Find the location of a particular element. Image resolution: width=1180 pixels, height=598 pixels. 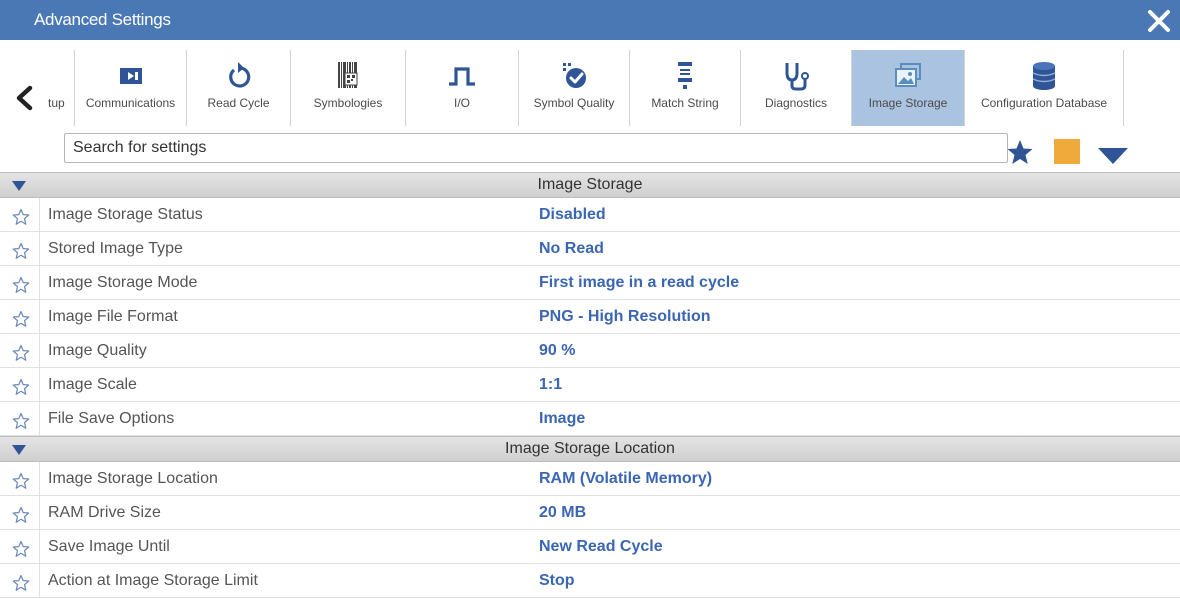

setting-value: Disabled is located at coordinates (572, 214).